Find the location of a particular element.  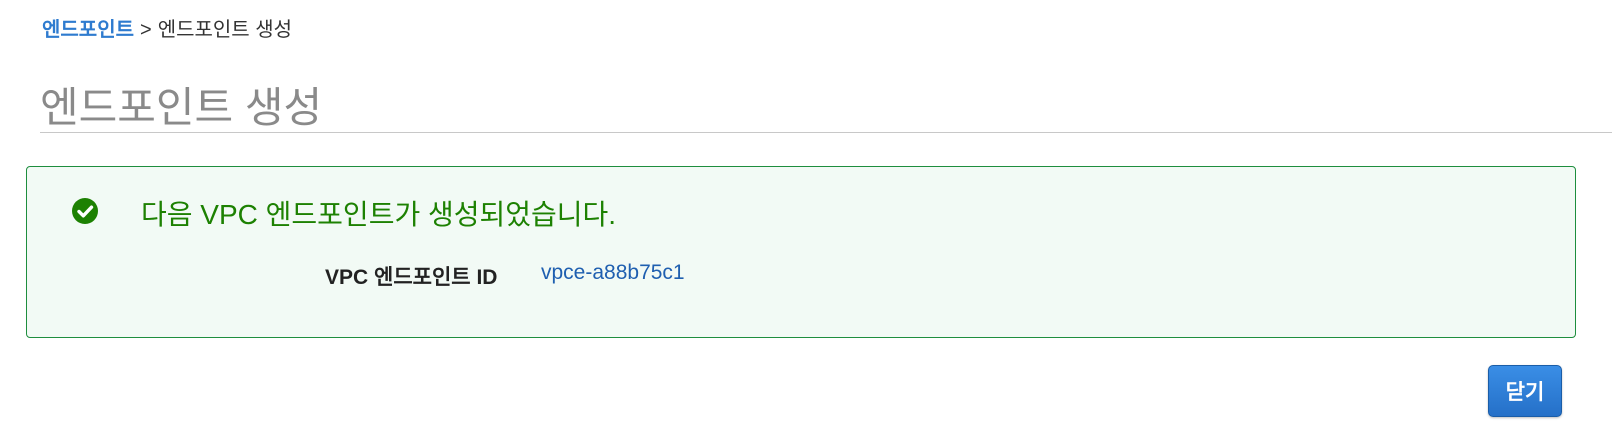

breadcrumb-link-endpoints: 엔드포인트 is located at coordinates (88, 30).